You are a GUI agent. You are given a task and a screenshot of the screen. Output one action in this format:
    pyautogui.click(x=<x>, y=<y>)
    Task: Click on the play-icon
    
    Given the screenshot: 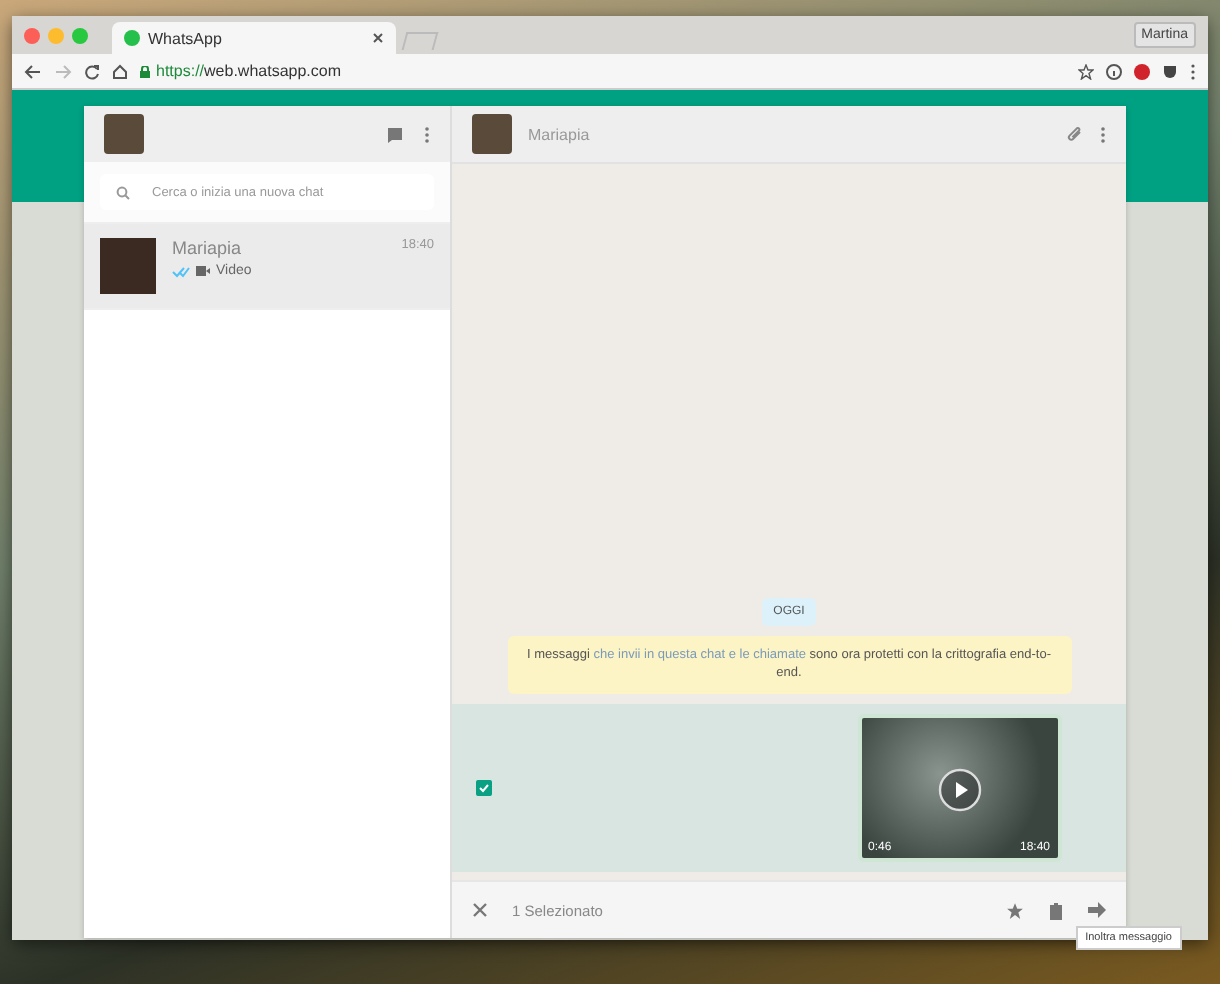 What is the action you would take?
    pyautogui.click(x=960, y=790)
    